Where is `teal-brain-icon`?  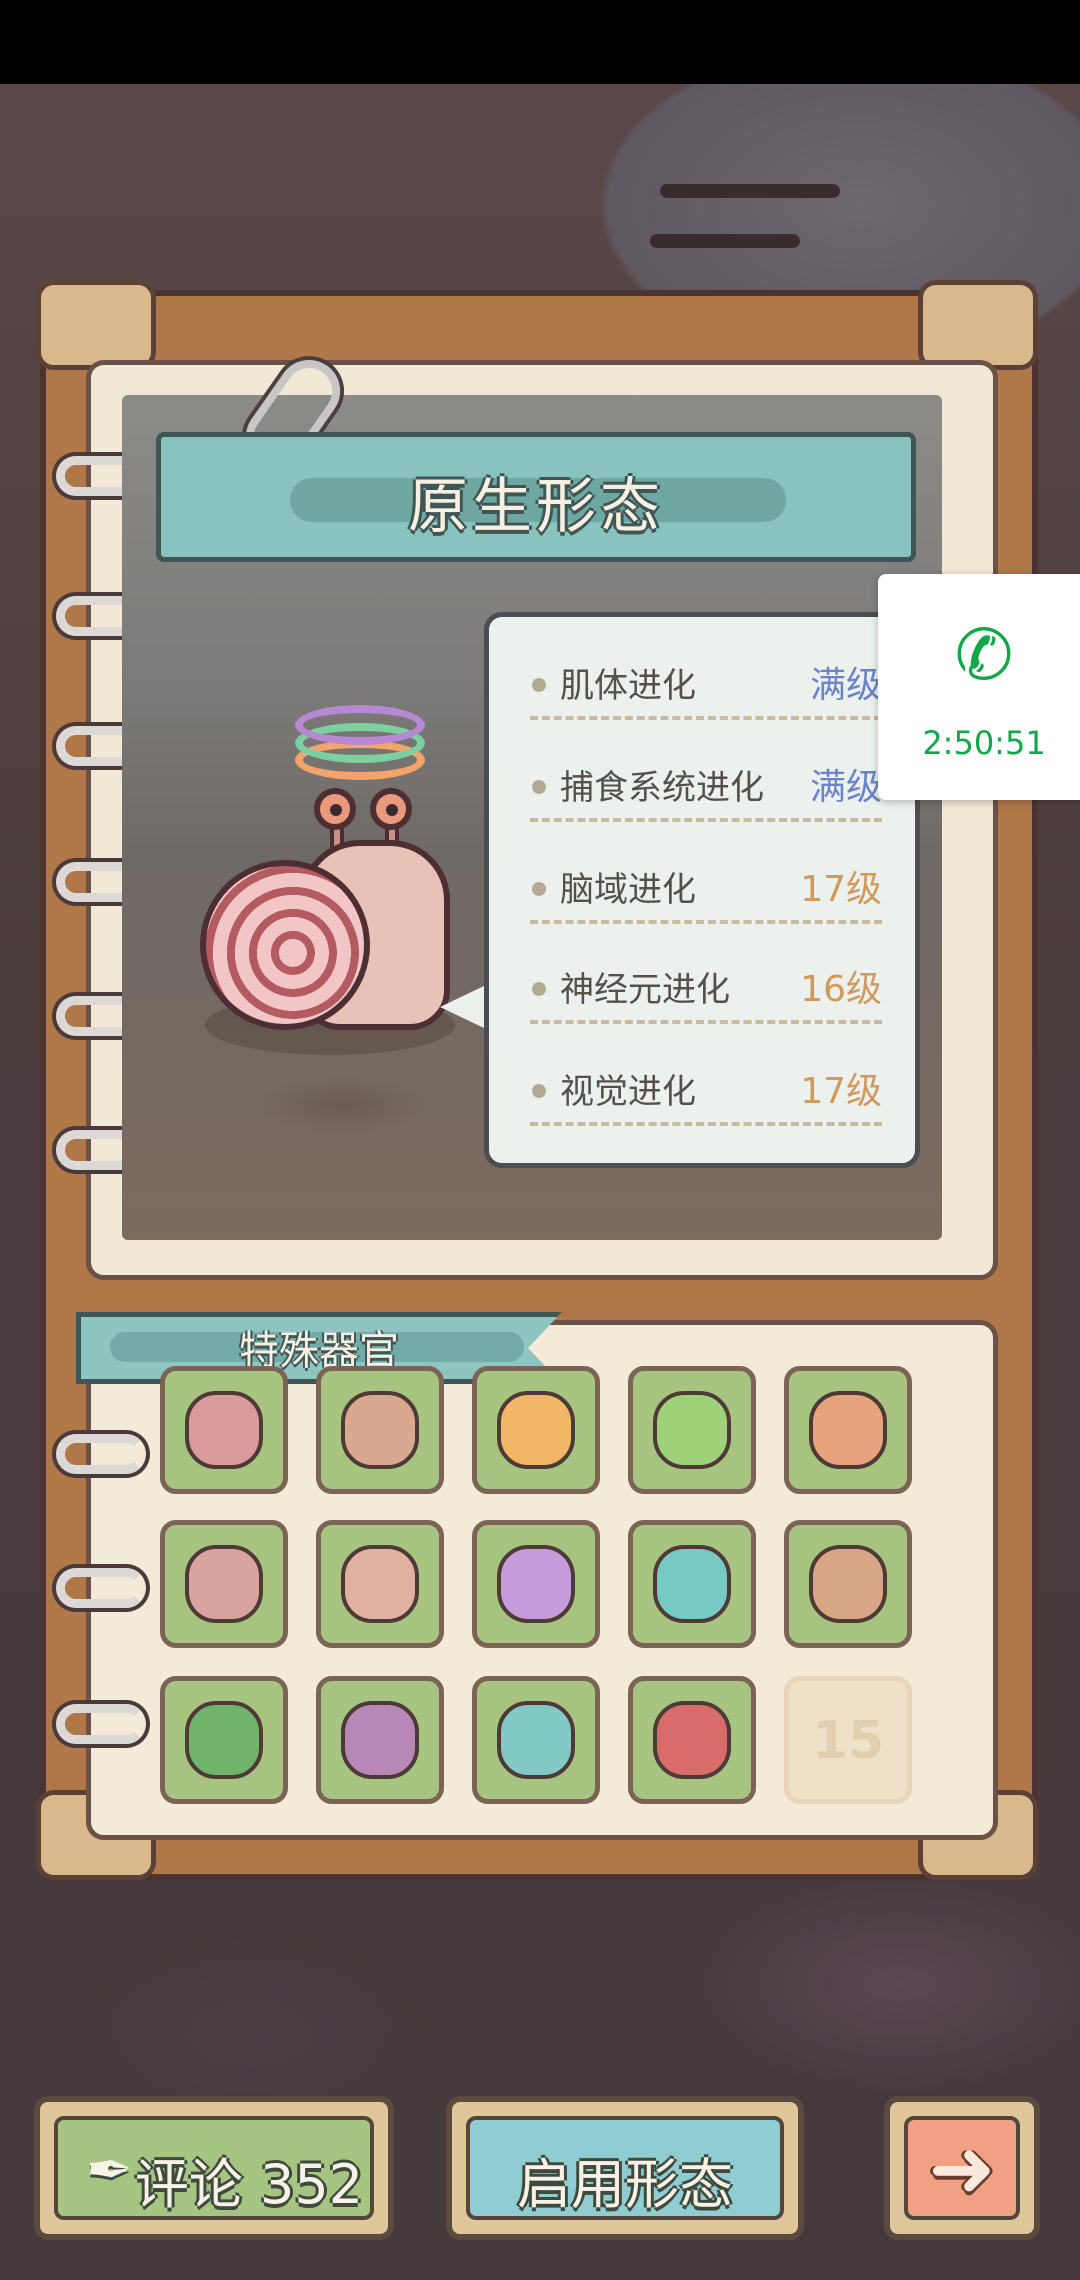 teal-brain-icon is located at coordinates (536, 1740).